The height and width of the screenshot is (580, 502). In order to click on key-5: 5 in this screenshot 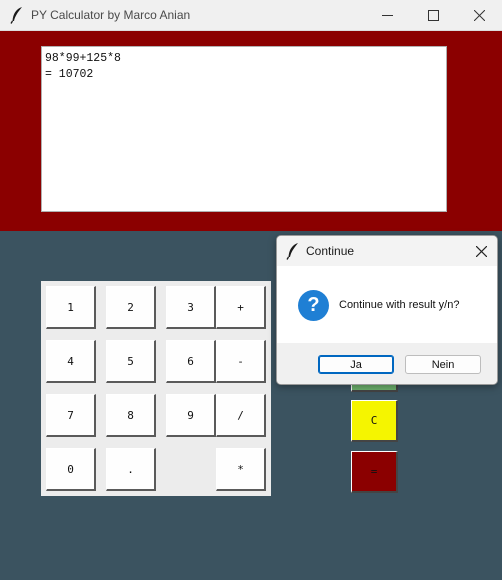, I will do `click(131, 361)`.